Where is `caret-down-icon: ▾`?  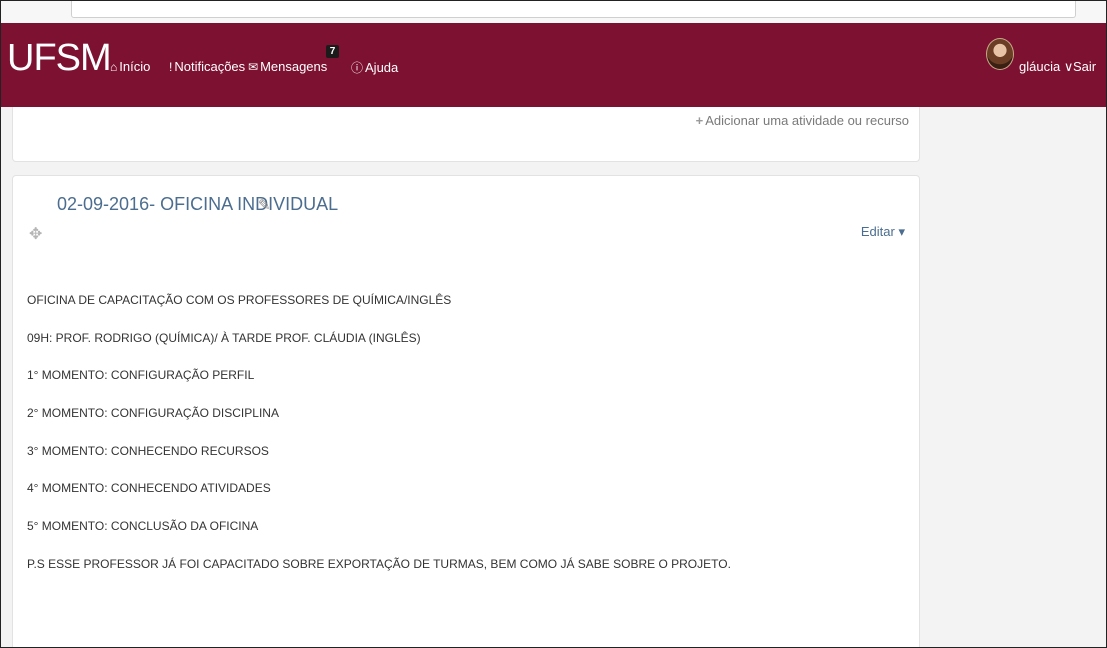
caret-down-icon: ▾ is located at coordinates (901, 231).